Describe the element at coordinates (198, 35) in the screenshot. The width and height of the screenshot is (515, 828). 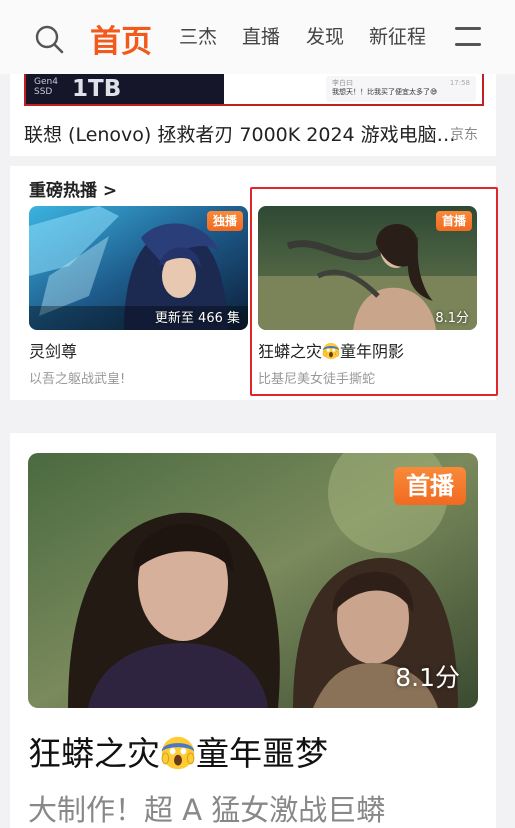
I see `tab-sanjie: 三杰` at that location.